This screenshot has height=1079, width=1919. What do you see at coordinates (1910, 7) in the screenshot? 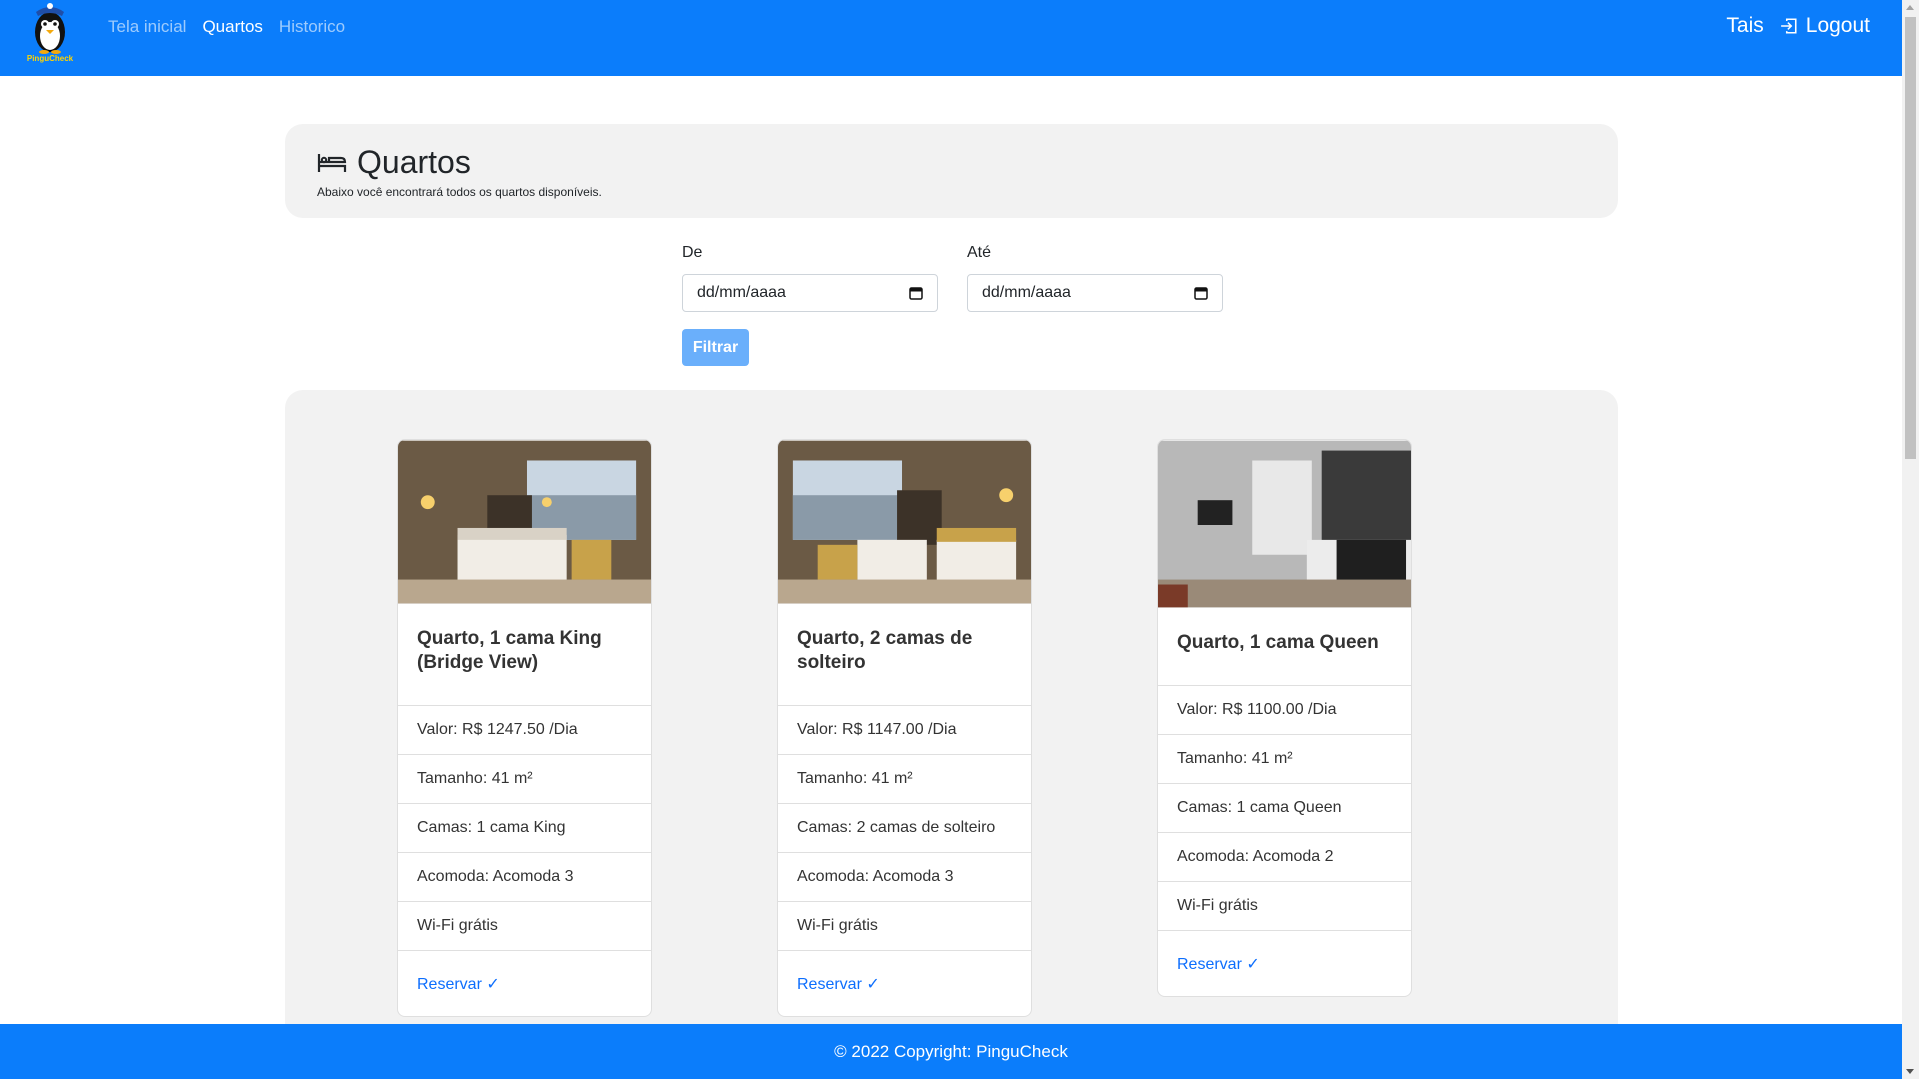
I see `scroll-up-arrow-icon` at bounding box center [1910, 7].